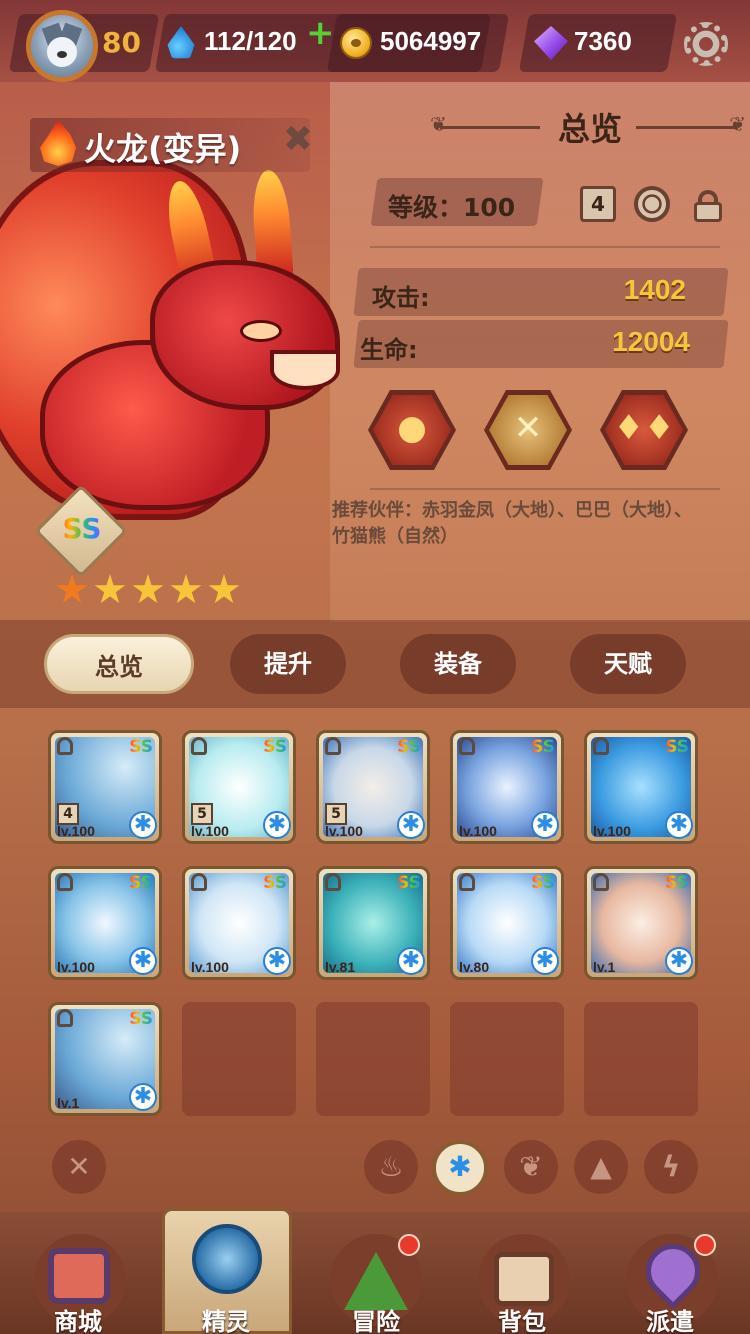  What do you see at coordinates (651, 341) in the screenshot?
I see `hp-value: 12004` at bounding box center [651, 341].